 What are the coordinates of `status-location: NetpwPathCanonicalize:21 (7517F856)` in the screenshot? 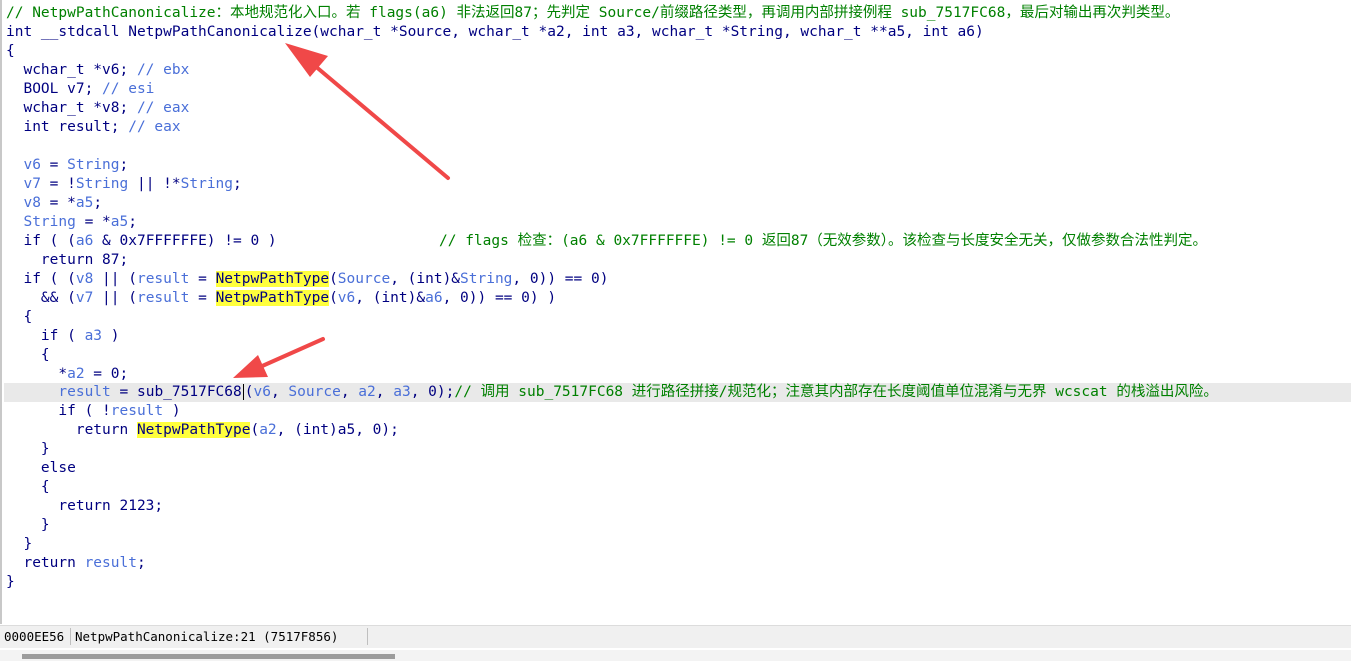 It's located at (207, 636).